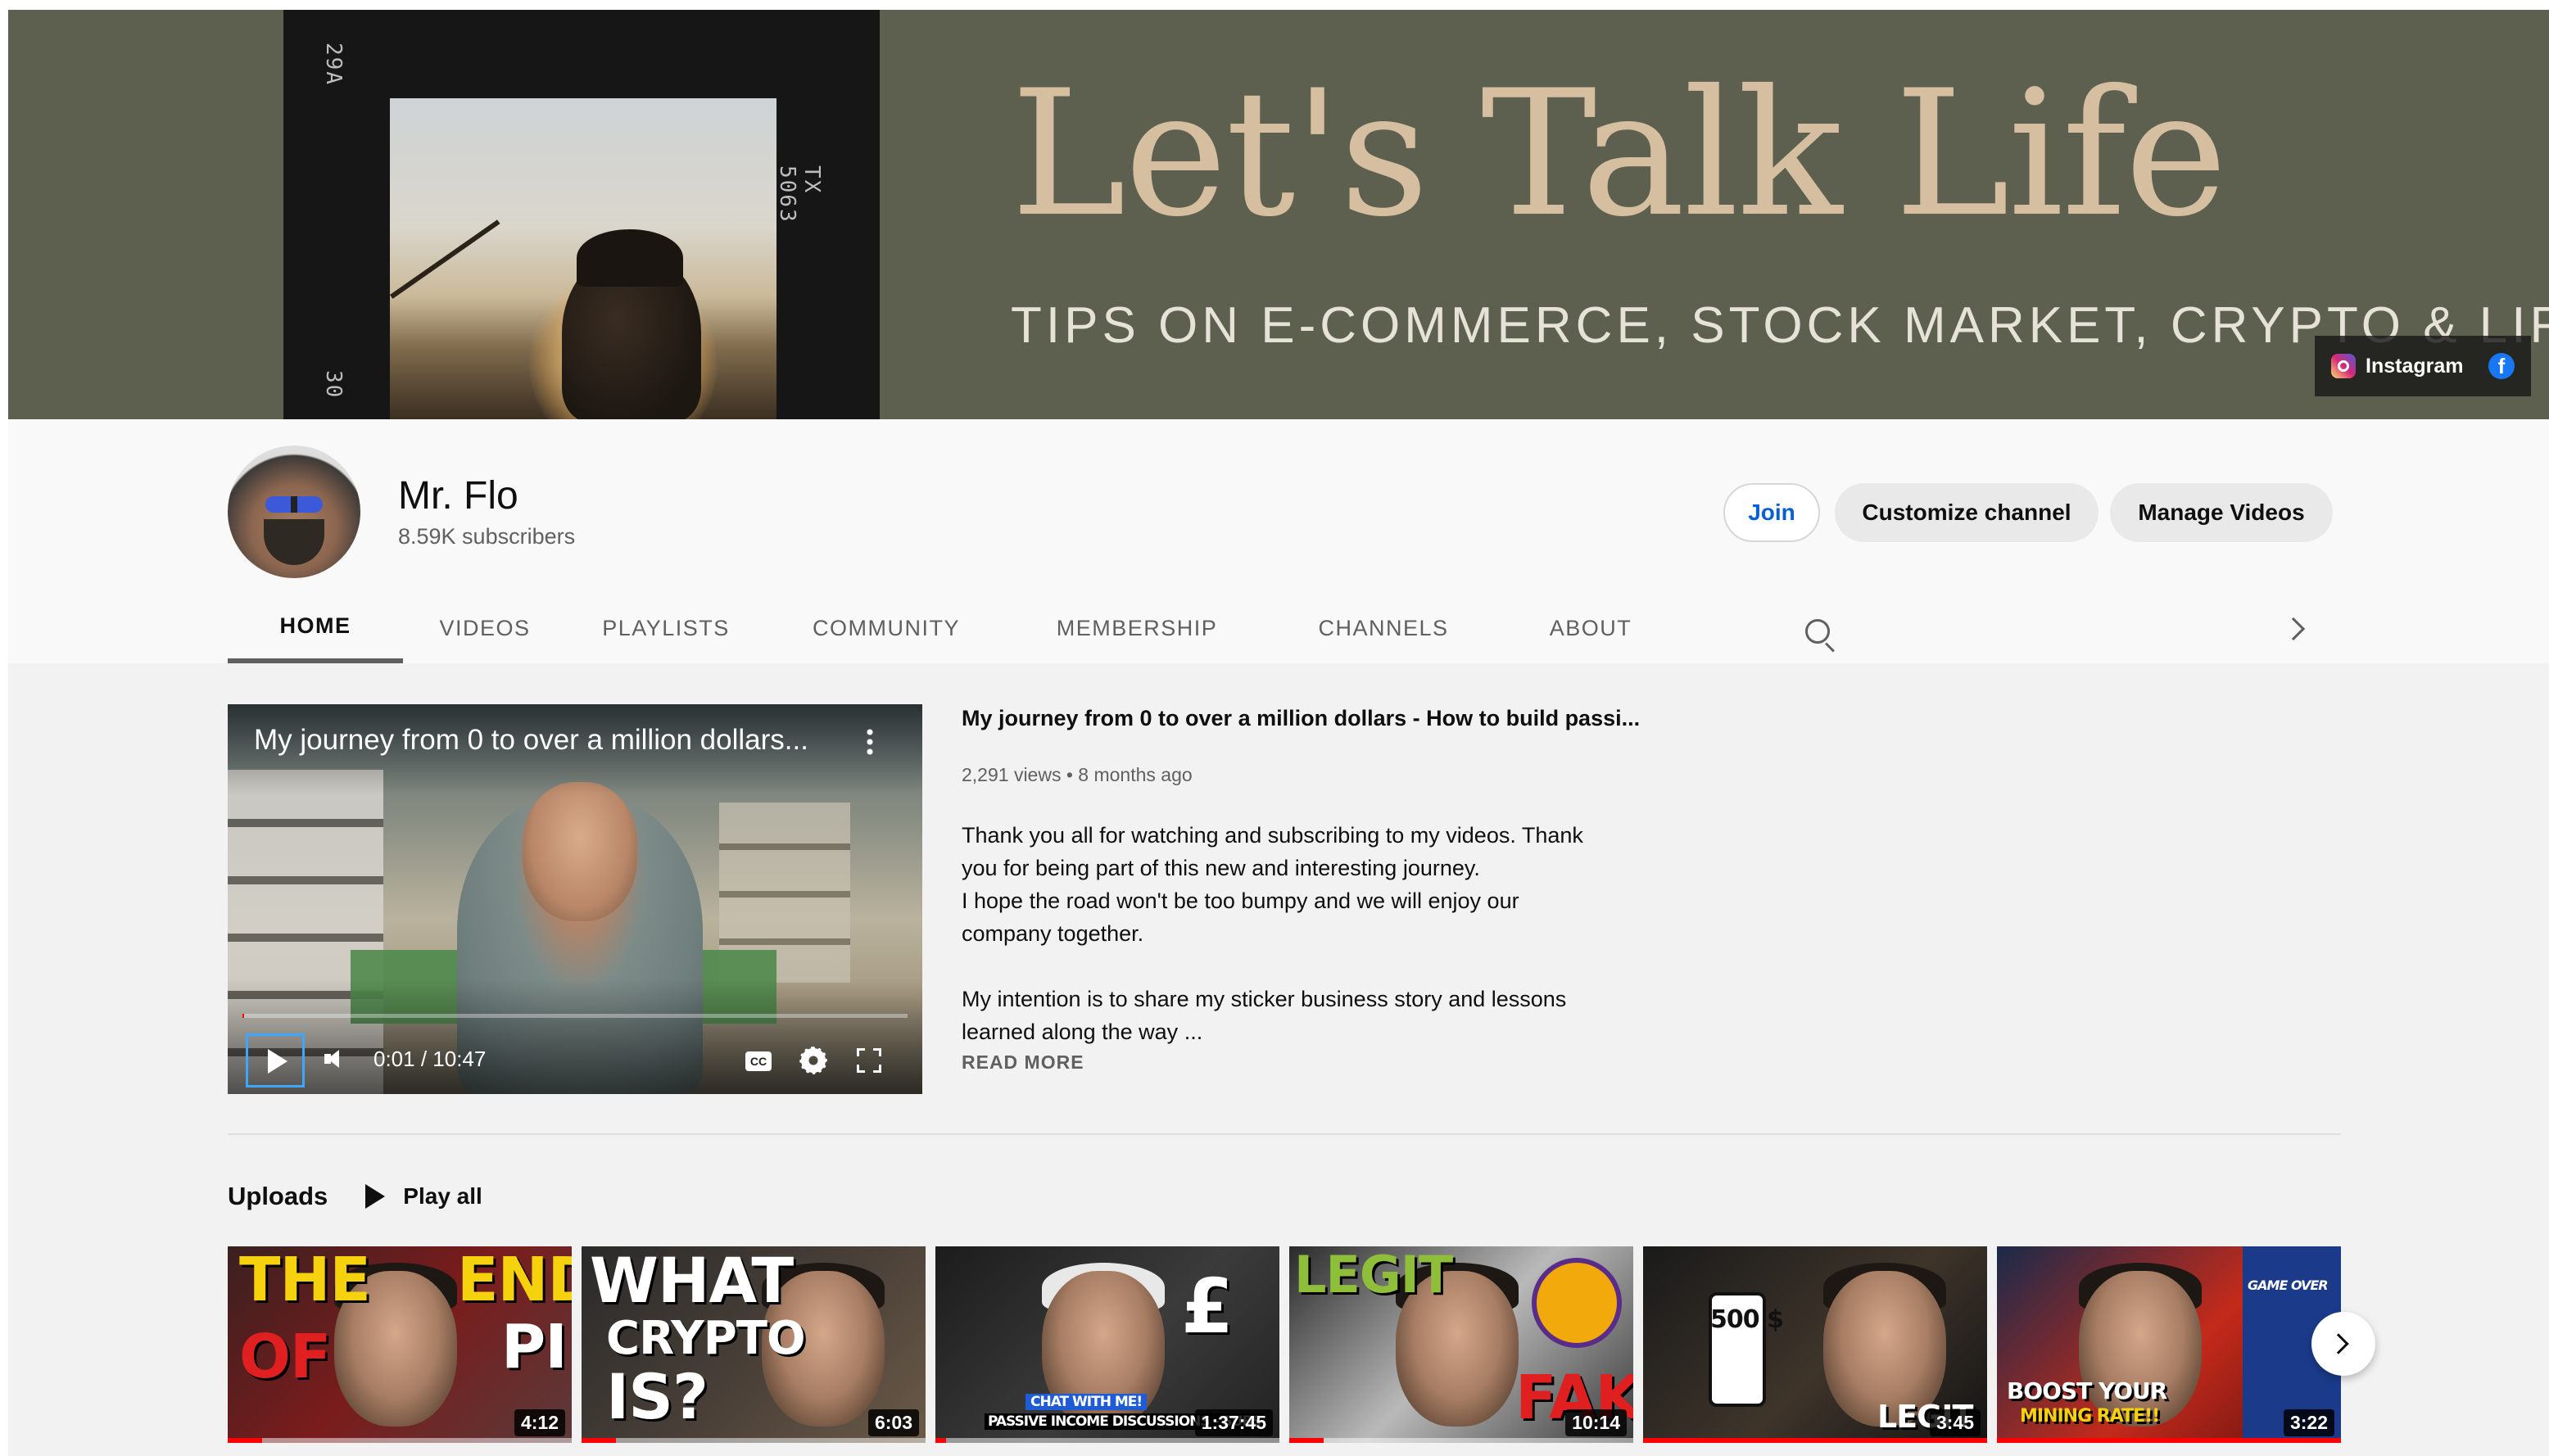 The image size is (2549, 1456). What do you see at coordinates (657, 1396) in the screenshot?
I see `thumbnail-caption: IS?` at bounding box center [657, 1396].